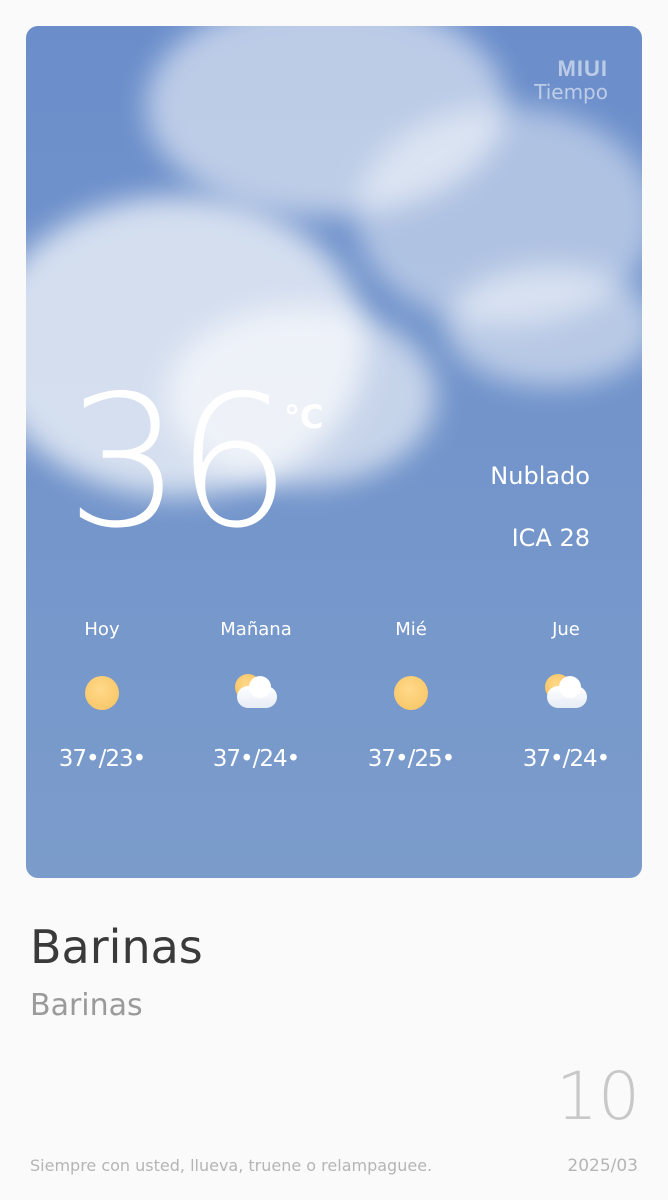  Describe the element at coordinates (540, 476) in the screenshot. I see `weather-condition: Nublado` at that location.